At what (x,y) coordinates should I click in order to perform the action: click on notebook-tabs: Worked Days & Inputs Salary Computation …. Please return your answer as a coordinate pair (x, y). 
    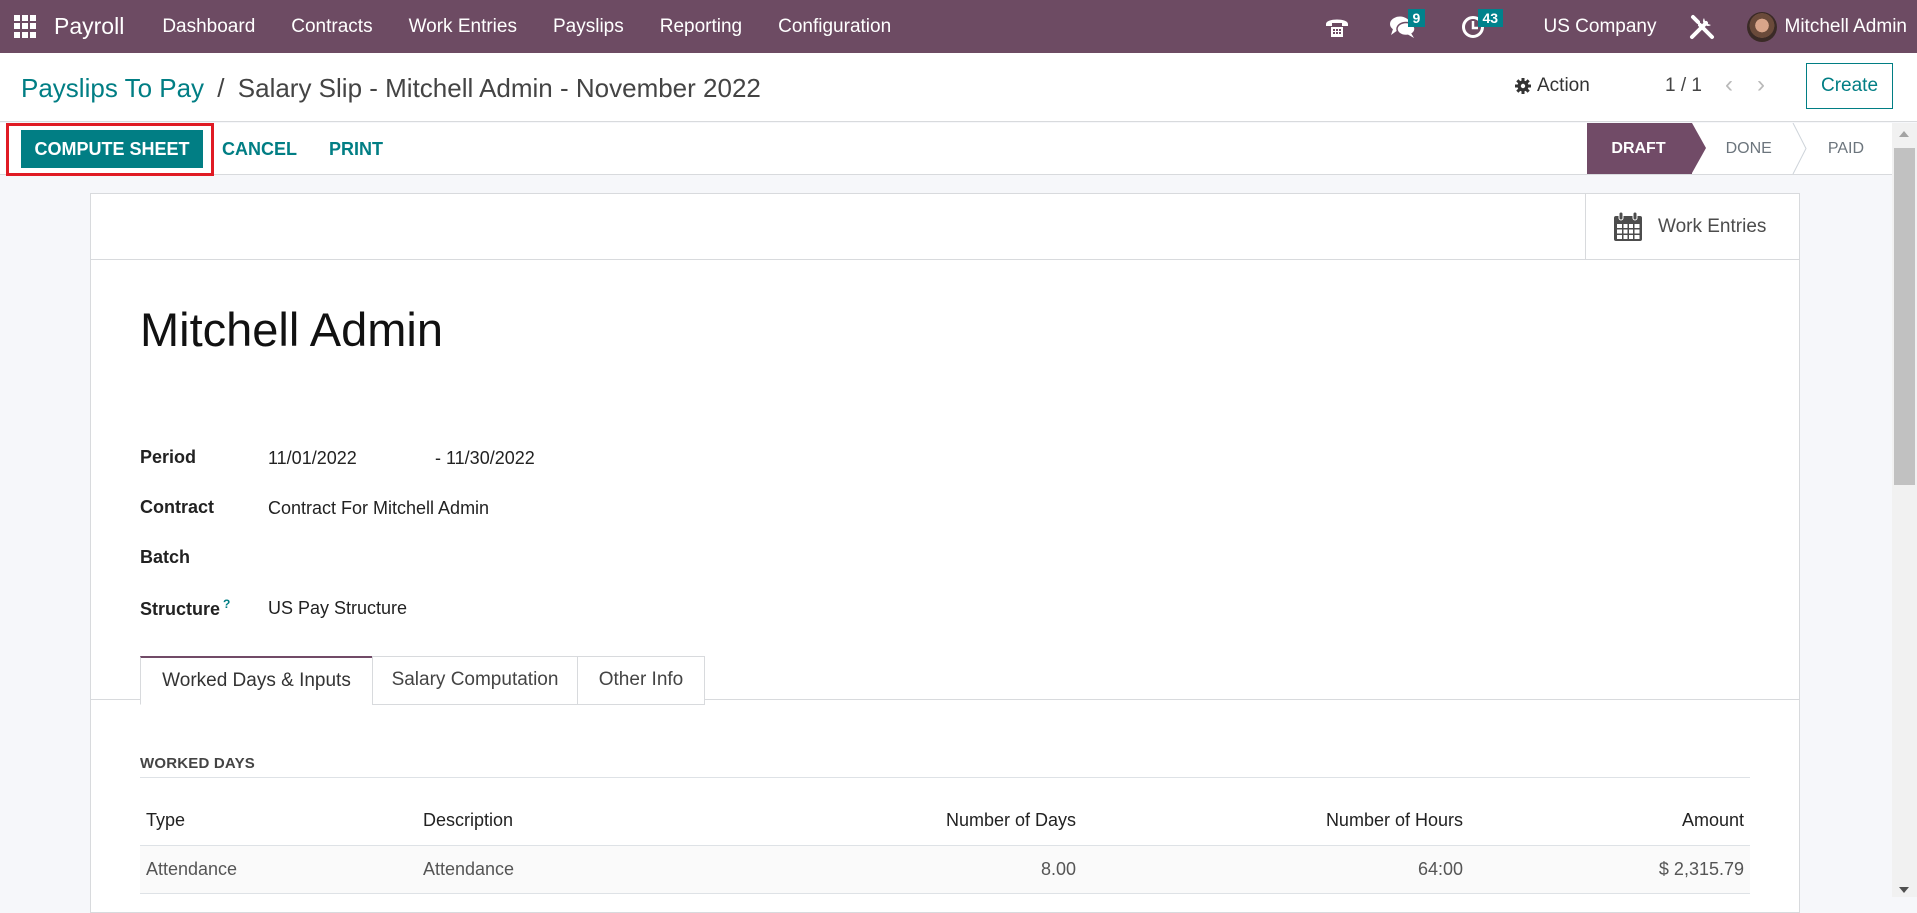
    Looking at the image, I should click on (945, 675).